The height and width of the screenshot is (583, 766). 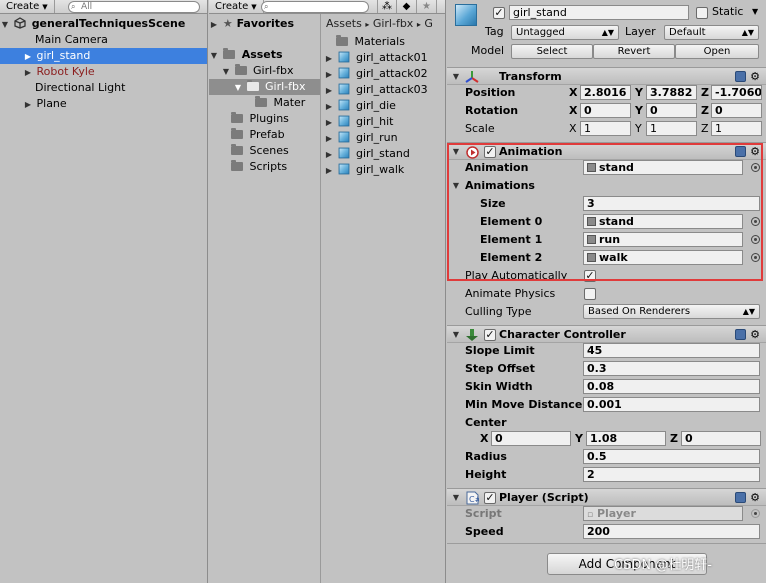 I want to click on min-move-distance-field: 0.001, so click(x=671, y=404).